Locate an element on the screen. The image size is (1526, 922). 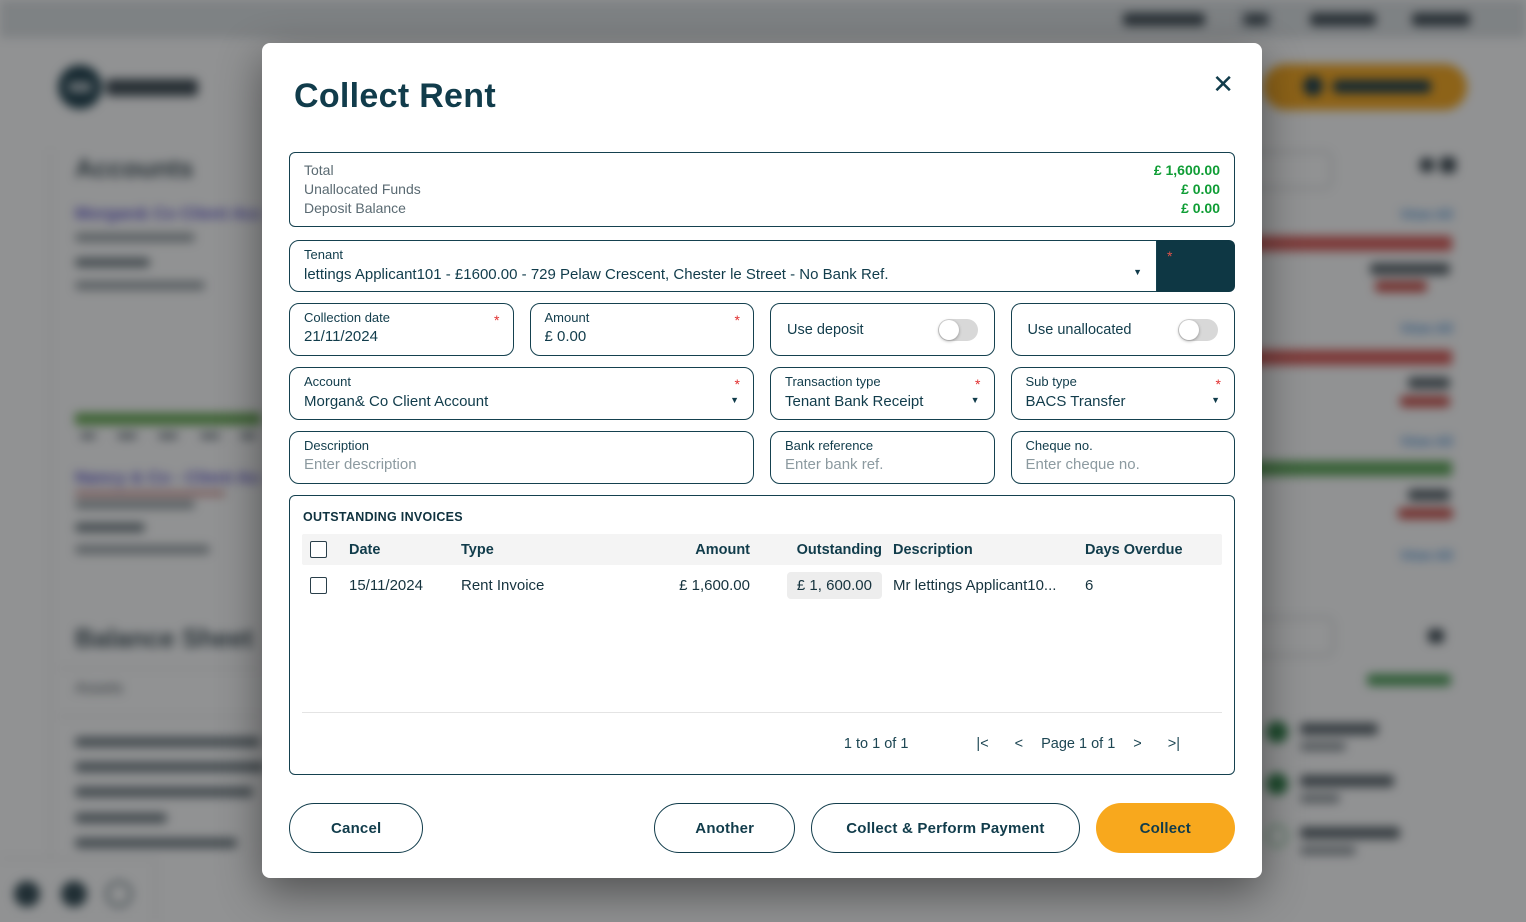
invoice-amount: £ 1,600.00 is located at coordinates (714, 585).